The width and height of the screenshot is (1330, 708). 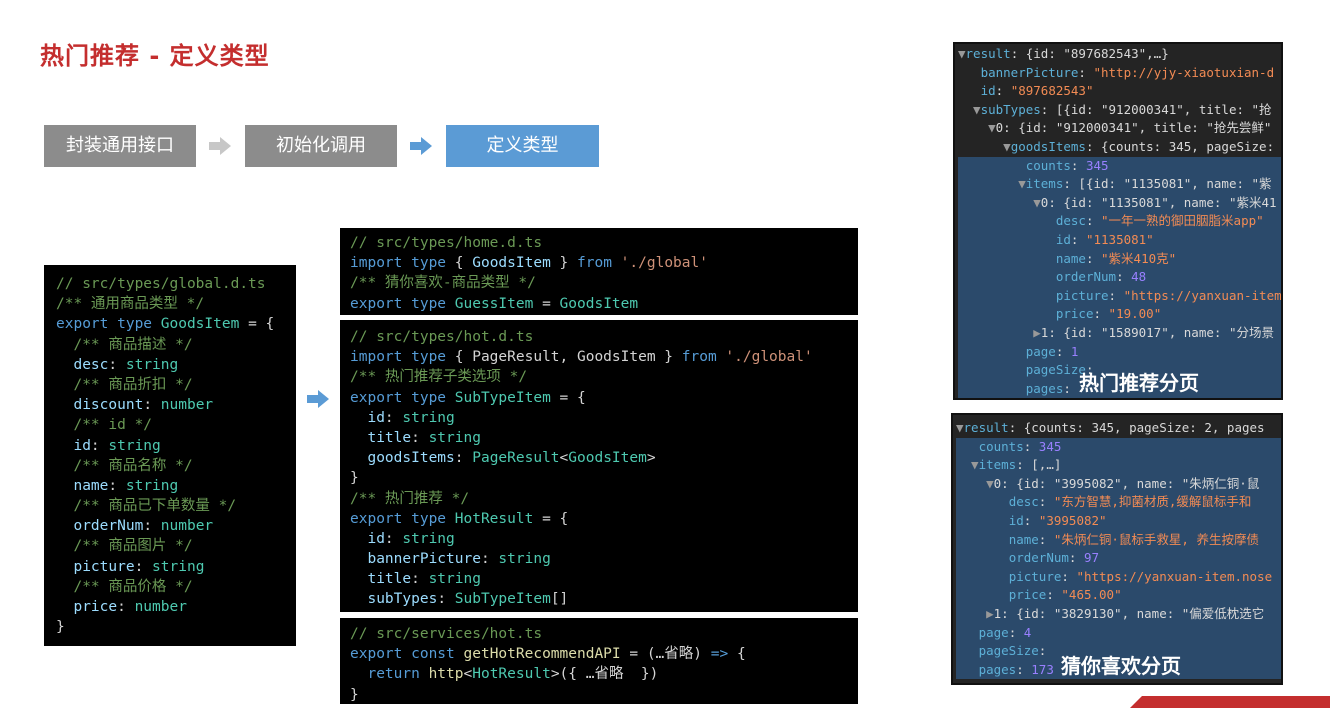 I want to click on devtools-row: ▶1: {id: "3829130", name: "偏爱低枕选它, so click(x=1118, y=614).